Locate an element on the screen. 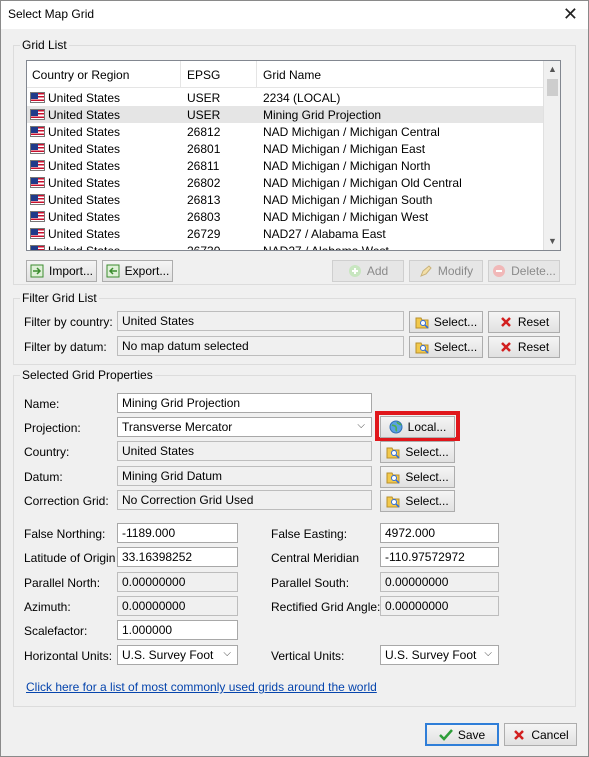 The image size is (589, 757). column-header-grid-name: Grid Name is located at coordinates (292, 75).